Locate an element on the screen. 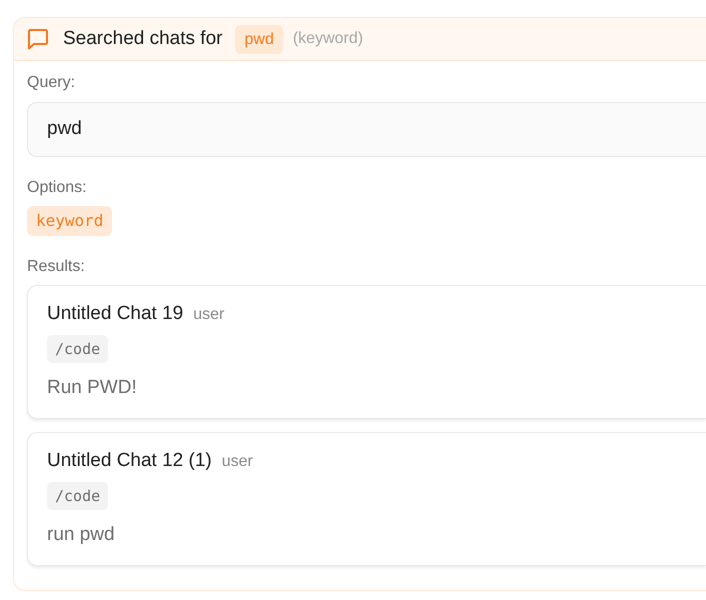 The width and height of the screenshot is (706, 600). chat-bubble-icon is located at coordinates (38, 39).